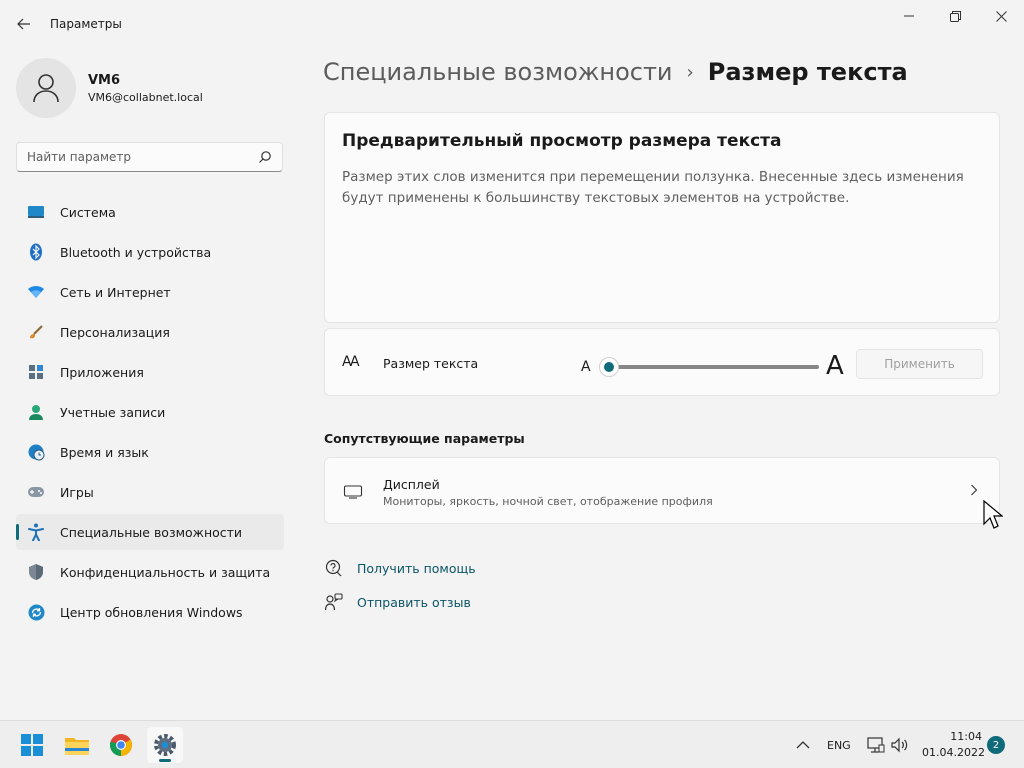  I want to click on taskbar-settings, so click(165, 745).